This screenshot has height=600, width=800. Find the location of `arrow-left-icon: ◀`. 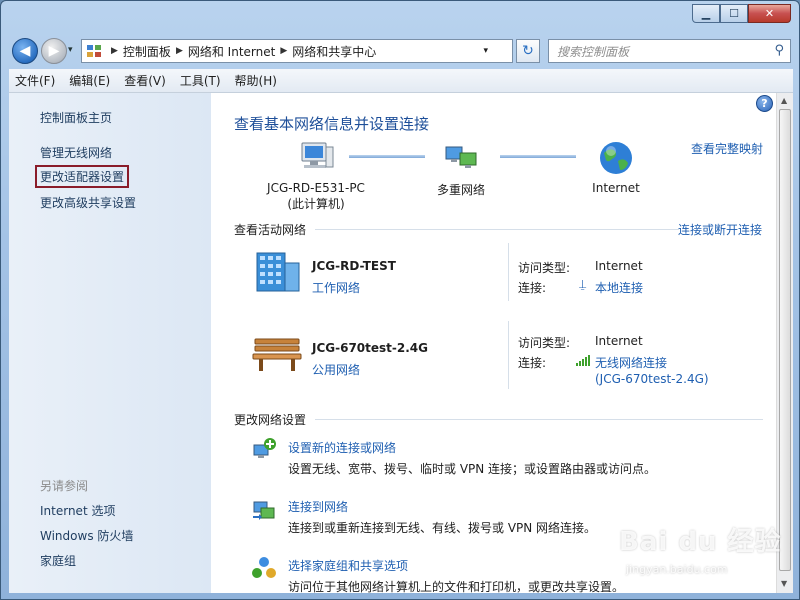

arrow-left-icon: ◀ is located at coordinates (25, 51).